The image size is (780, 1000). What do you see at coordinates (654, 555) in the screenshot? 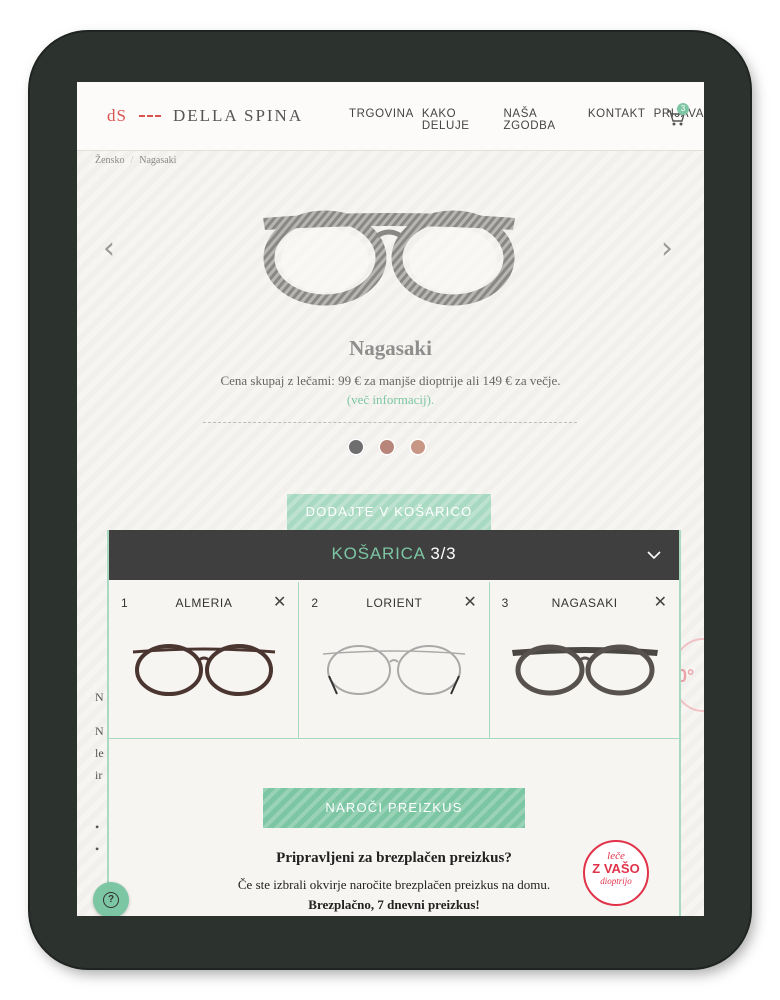
I see `chevron-down-icon` at bounding box center [654, 555].